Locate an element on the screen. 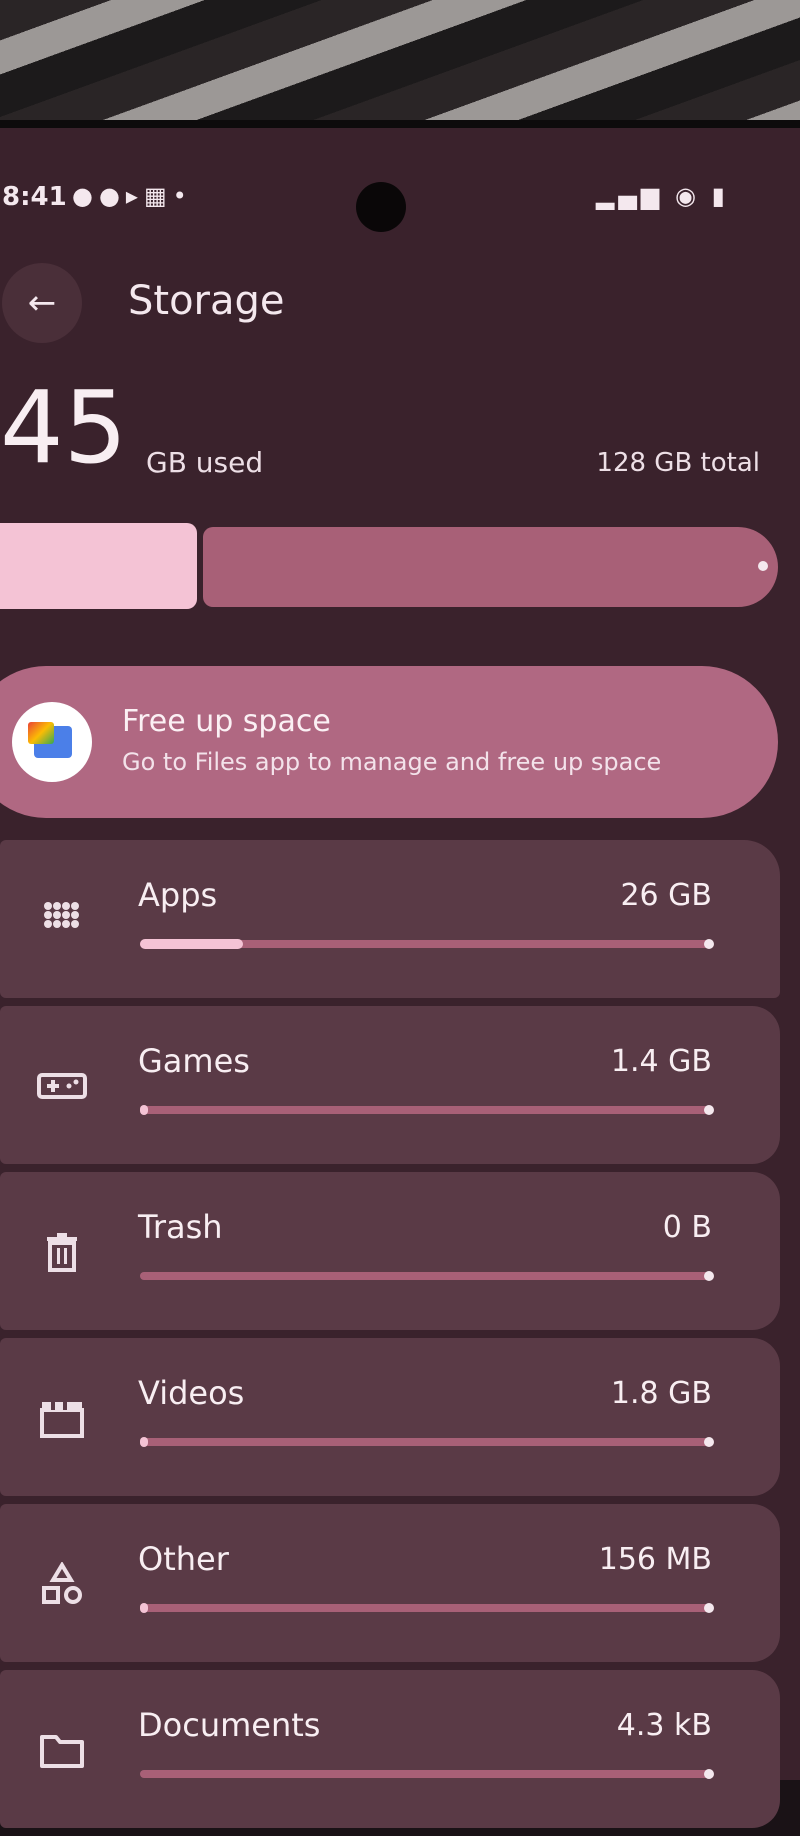 Image resolution: width=800 pixels, height=1836 pixels. files-app-icon is located at coordinates (52, 742).